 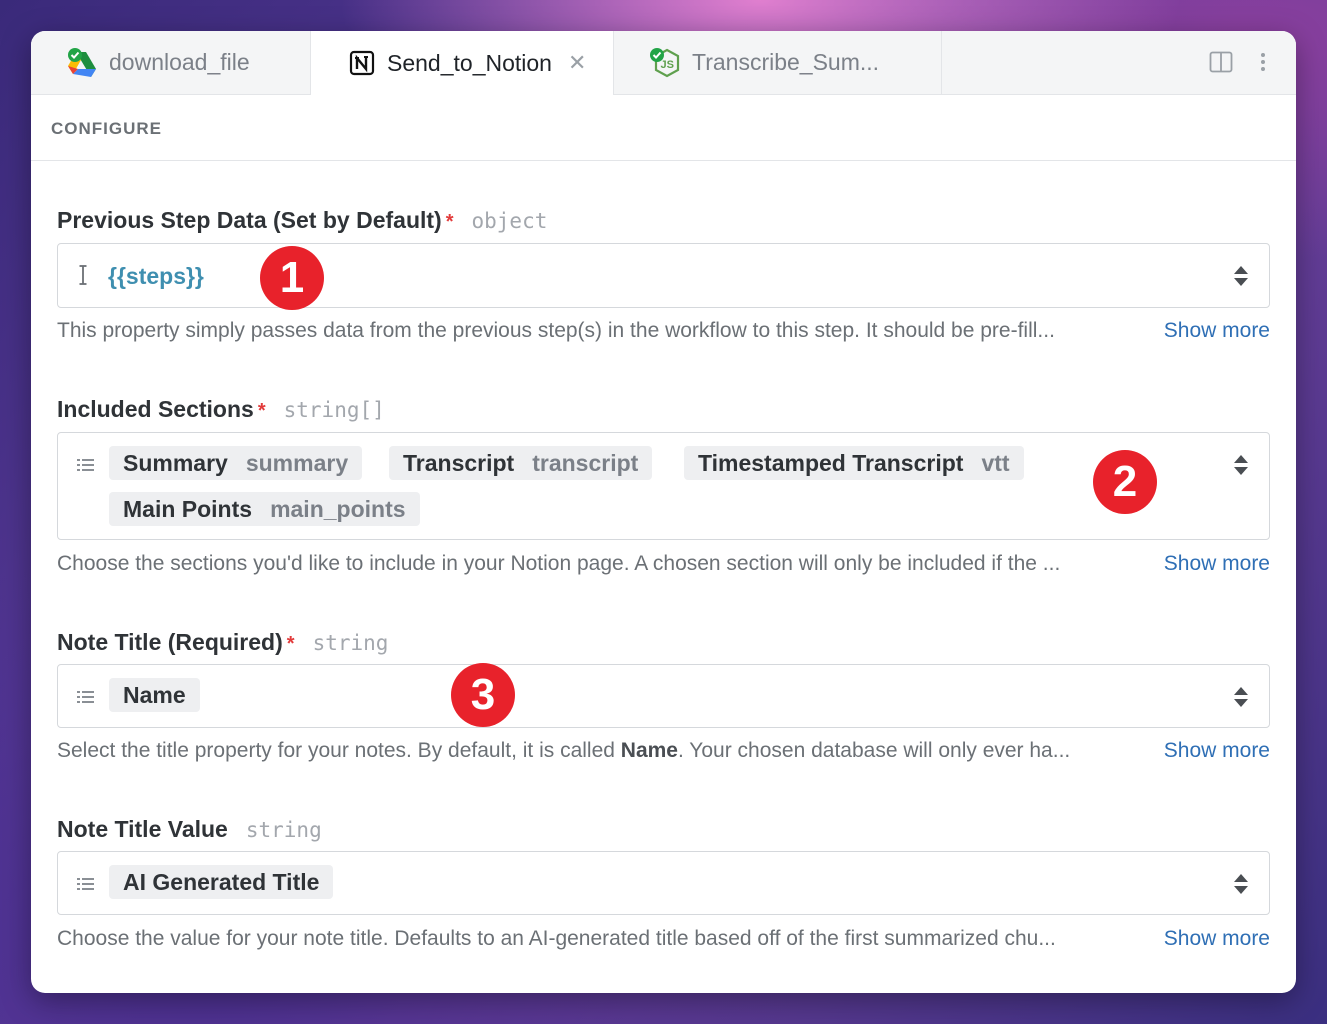 I want to click on tabbar-actions, so click(x=1242, y=62).